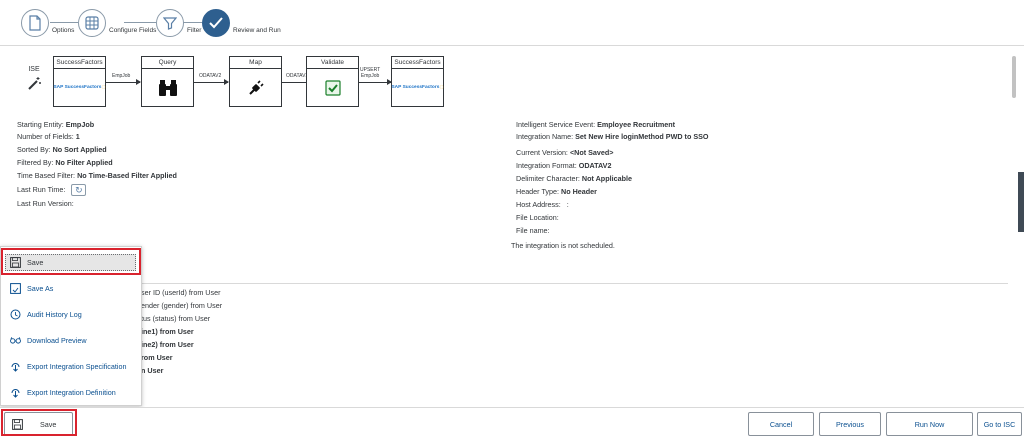  Describe the element at coordinates (332, 87) in the screenshot. I see `green-check-icon` at that location.